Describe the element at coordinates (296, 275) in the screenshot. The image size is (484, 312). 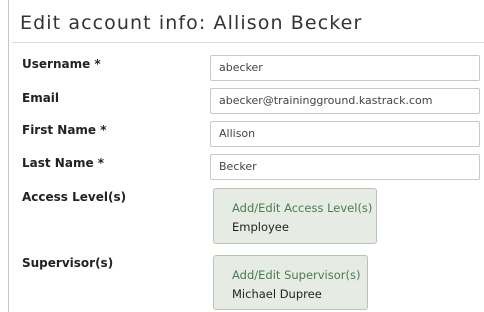
I see `add-edit-supervisors-link: Add/Edit Supervisor(s)` at that location.